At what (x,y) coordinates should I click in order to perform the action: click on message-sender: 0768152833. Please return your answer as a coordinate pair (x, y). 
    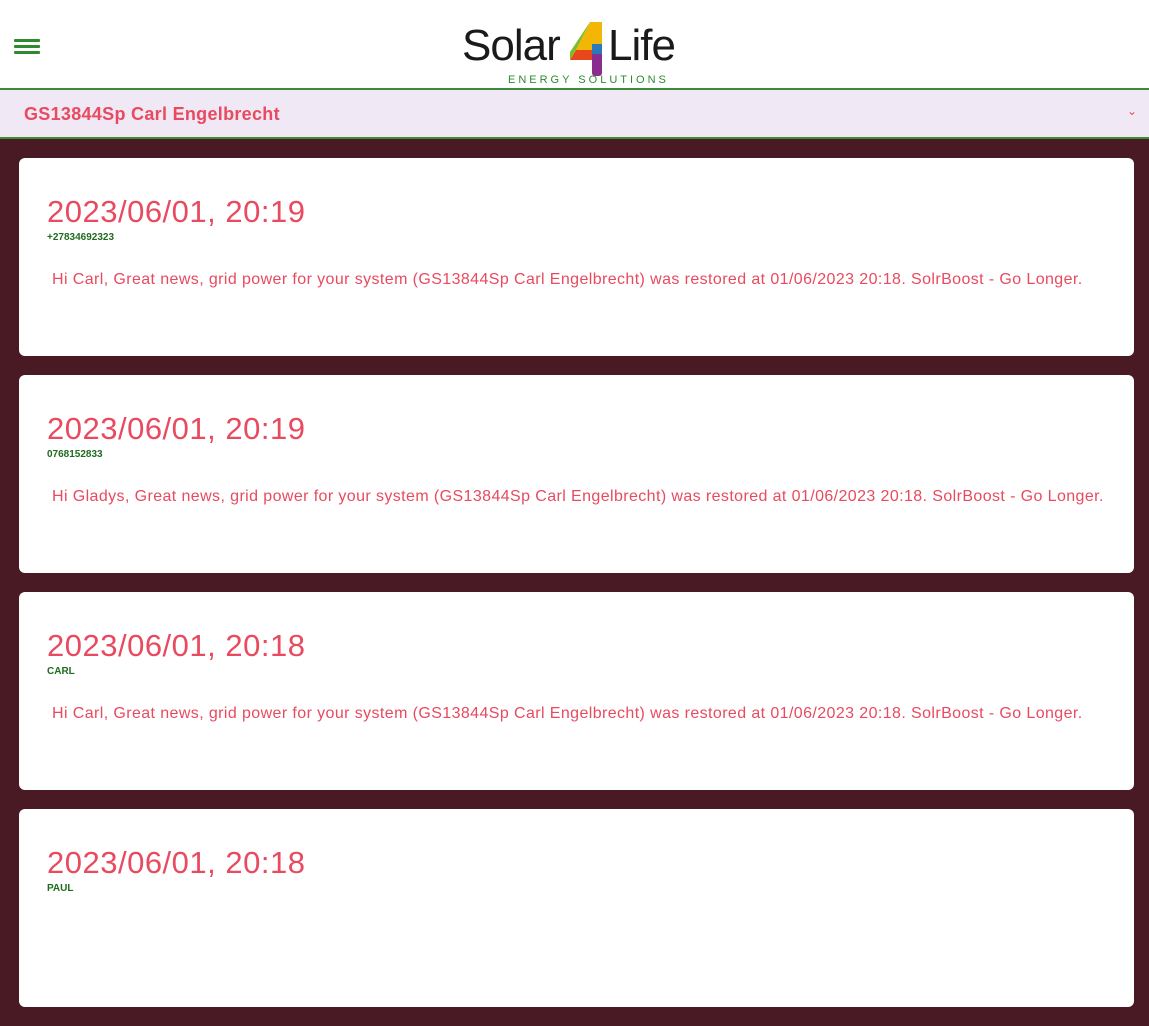
    Looking at the image, I should click on (75, 454).